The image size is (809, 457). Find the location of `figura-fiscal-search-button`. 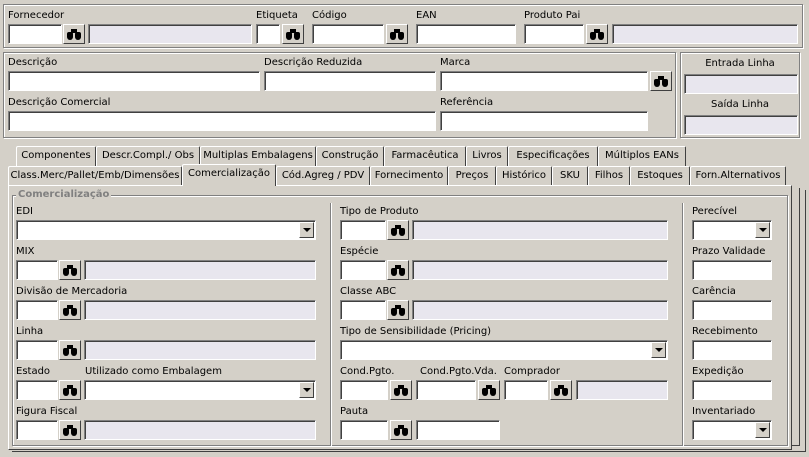

figura-fiscal-search-button is located at coordinates (70, 430).